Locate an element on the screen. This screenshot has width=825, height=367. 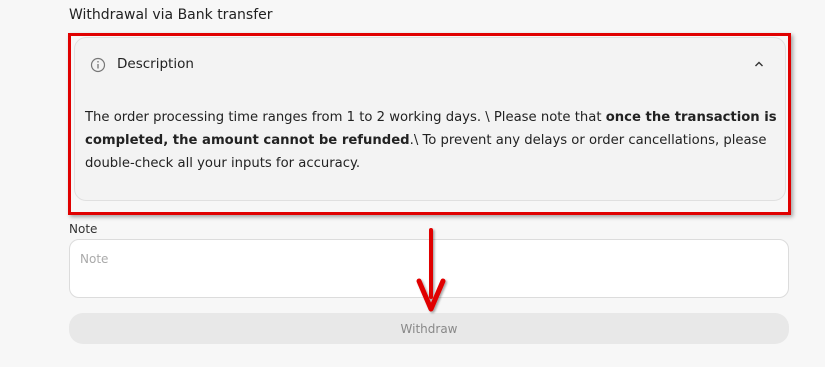
description-title: Description is located at coordinates (155, 64).